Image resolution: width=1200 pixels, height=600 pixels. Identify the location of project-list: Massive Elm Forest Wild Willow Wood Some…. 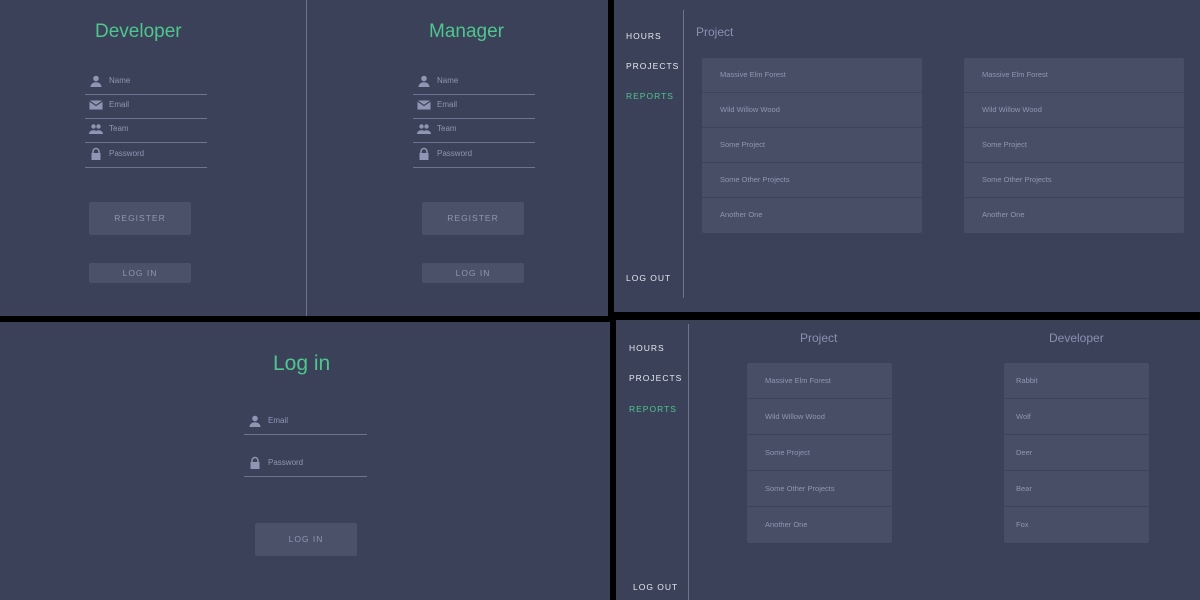
(819, 453).